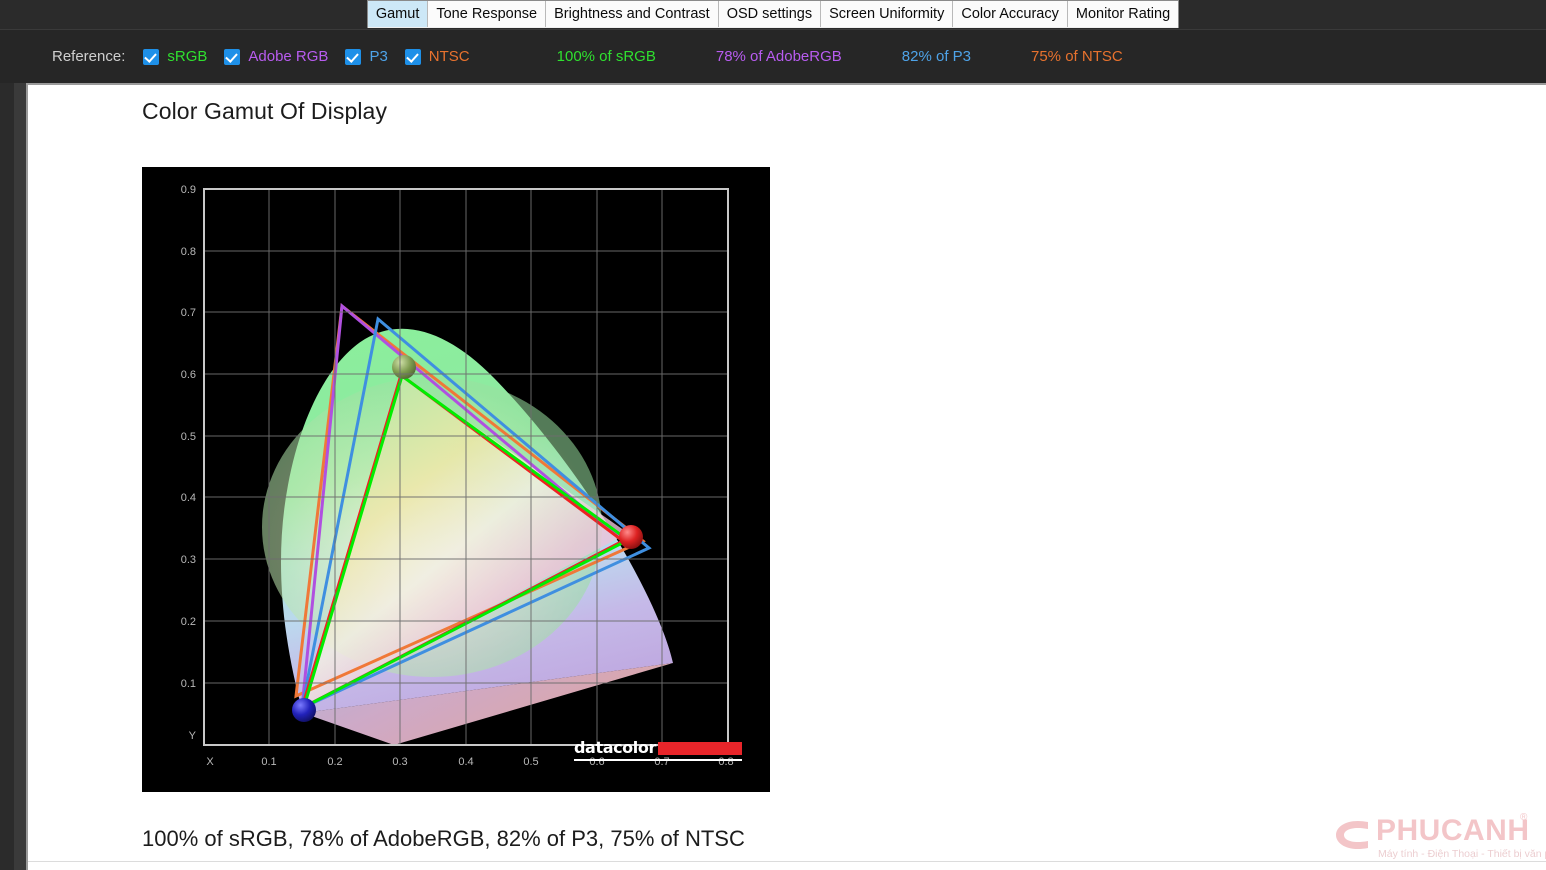  Describe the element at coordinates (936, 56) in the screenshot. I see `coverage-p3: 82% of P3` at that location.